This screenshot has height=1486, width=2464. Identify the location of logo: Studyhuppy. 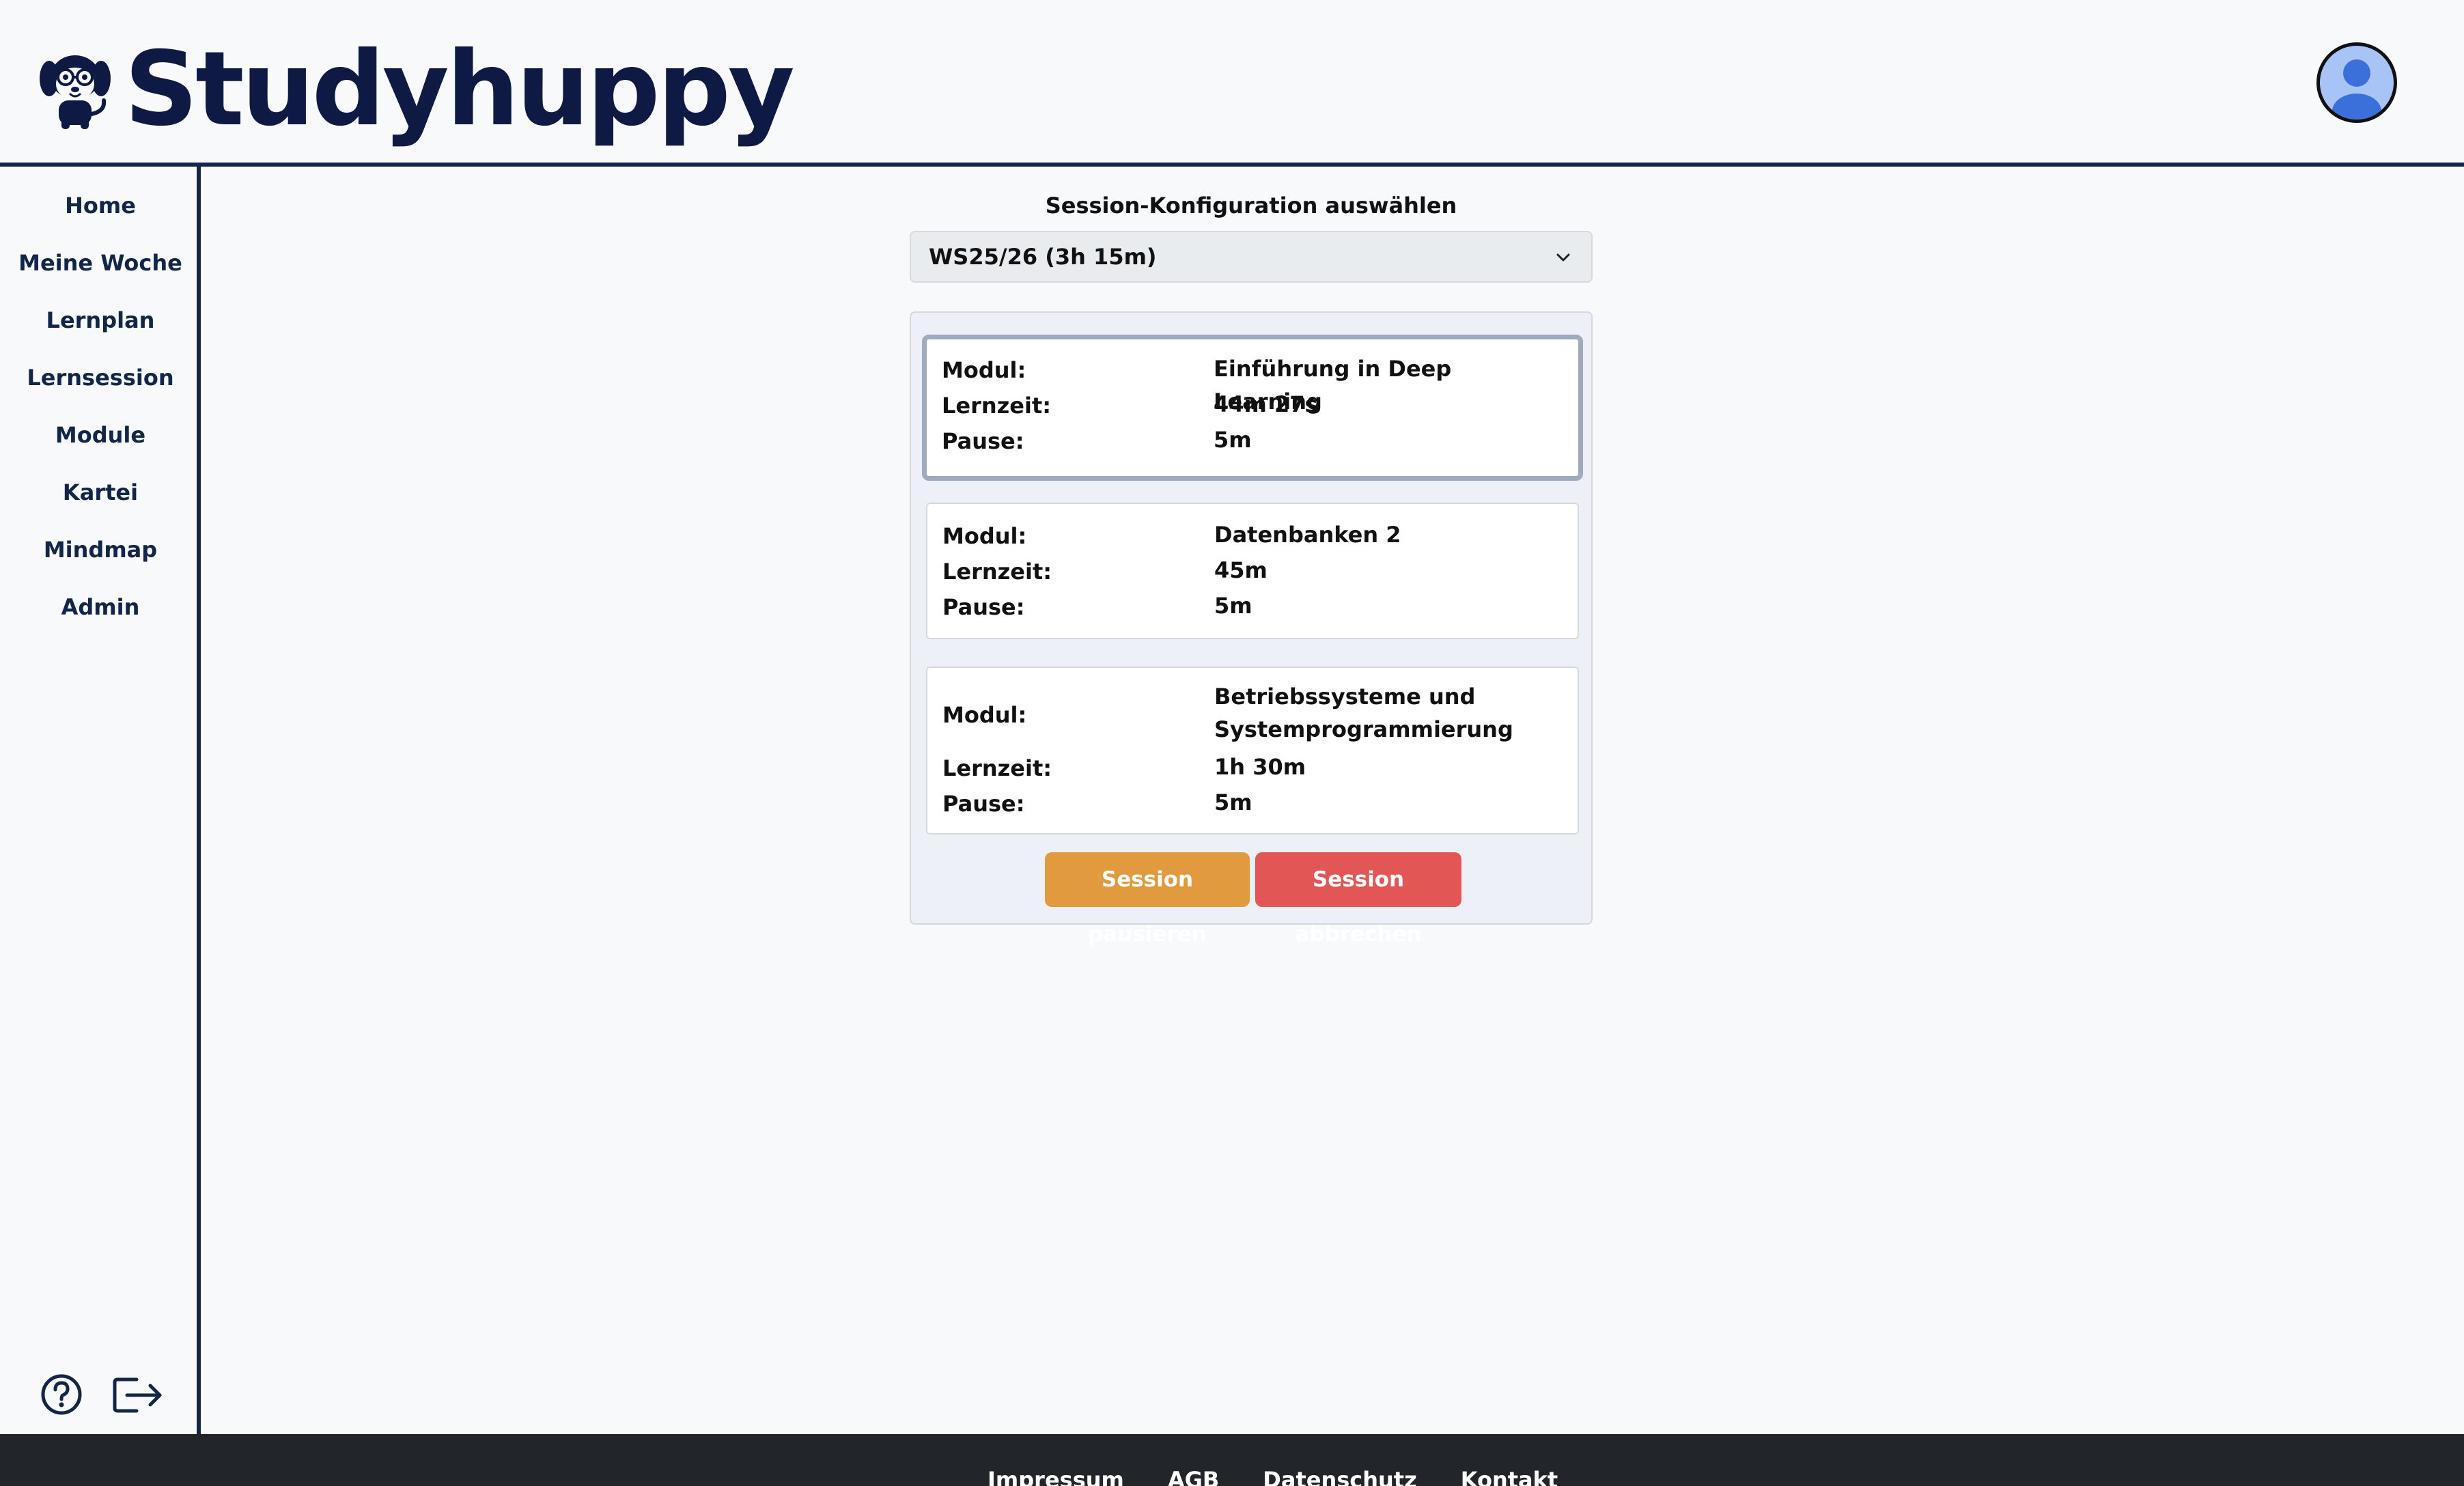
(417, 89).